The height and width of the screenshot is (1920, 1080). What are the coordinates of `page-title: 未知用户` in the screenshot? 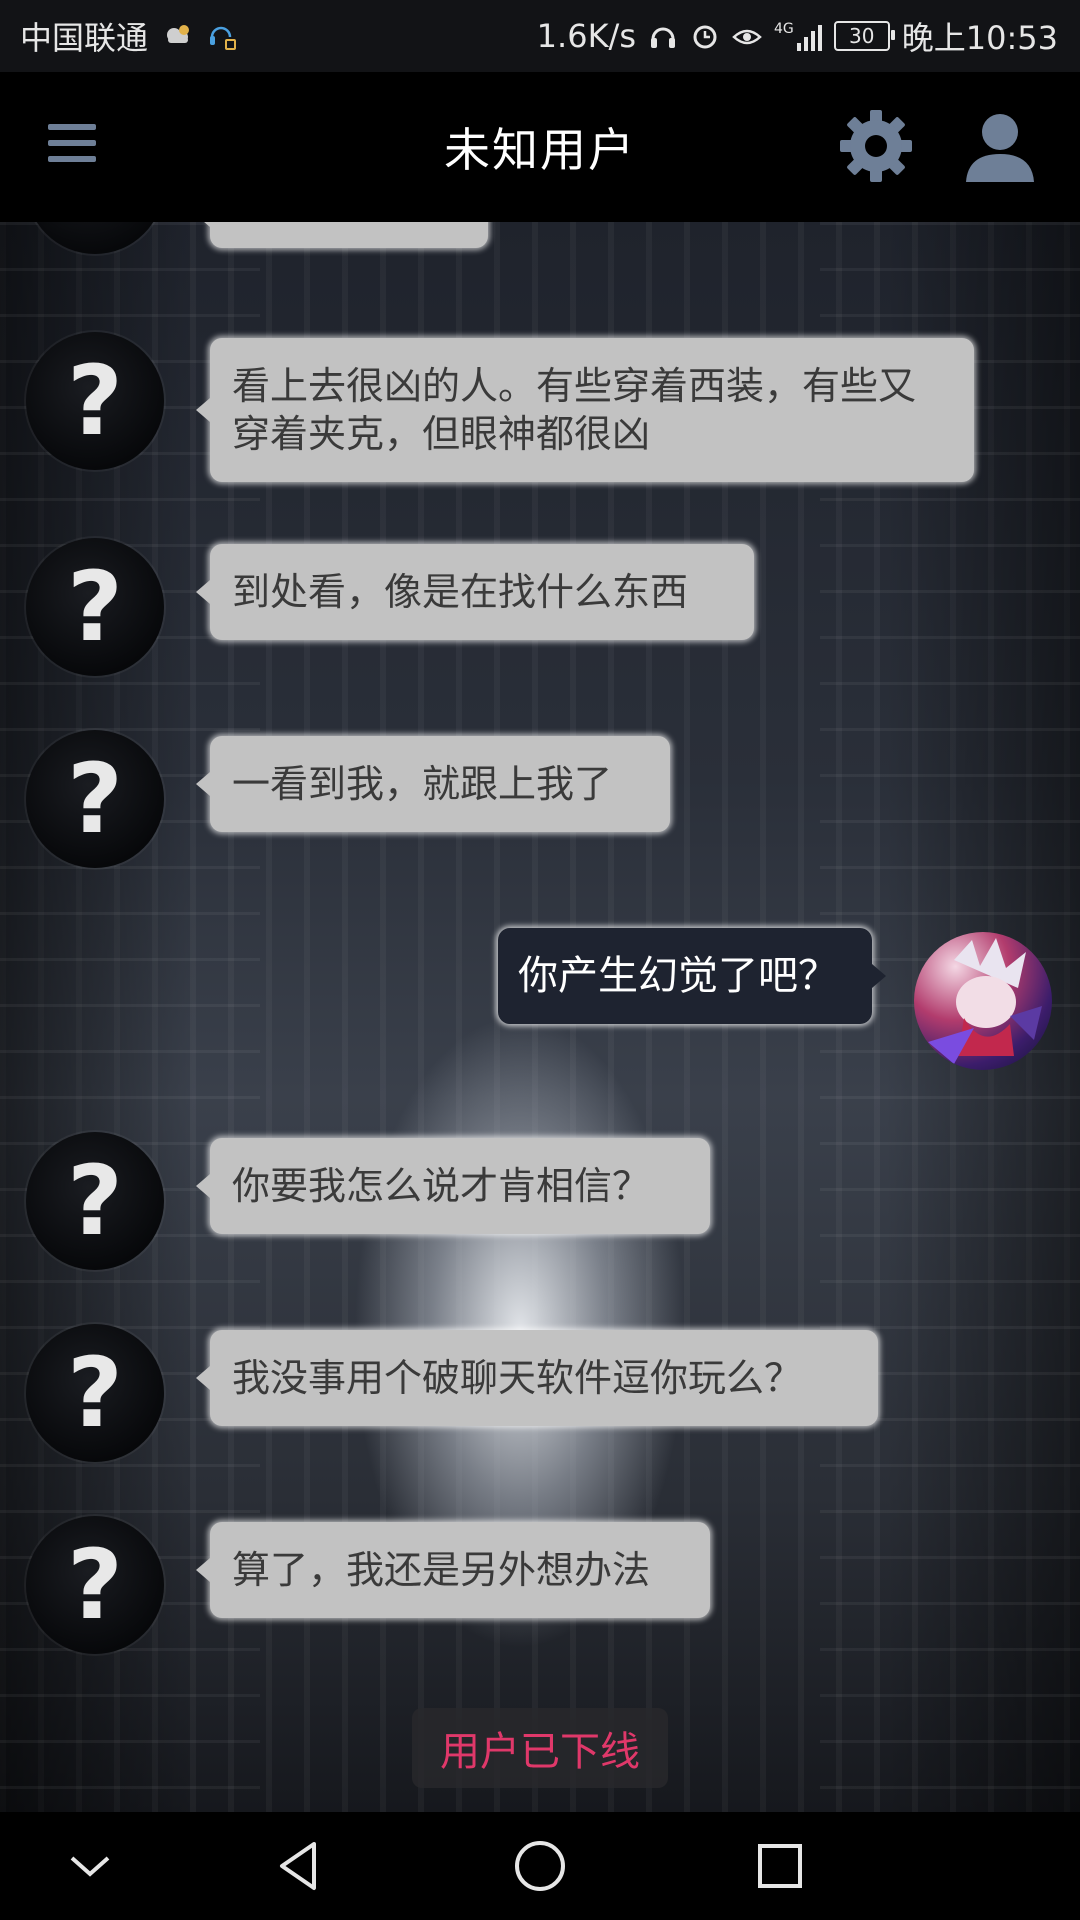 It's located at (540, 150).